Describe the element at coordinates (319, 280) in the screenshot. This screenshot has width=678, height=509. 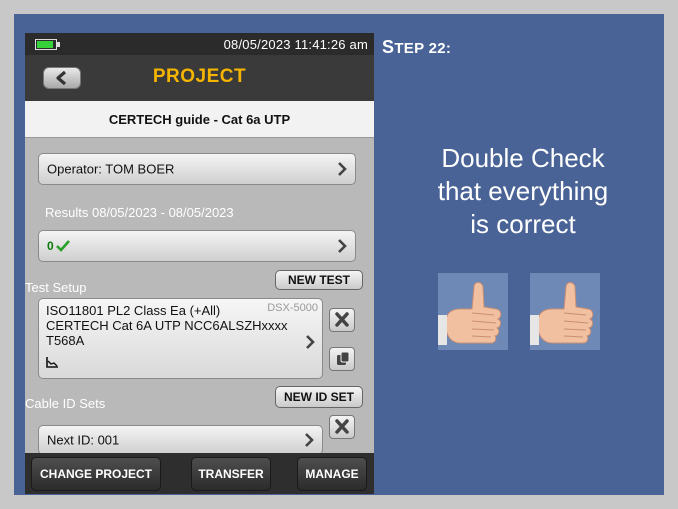
I see `new-test-button: NEW TEST` at that location.